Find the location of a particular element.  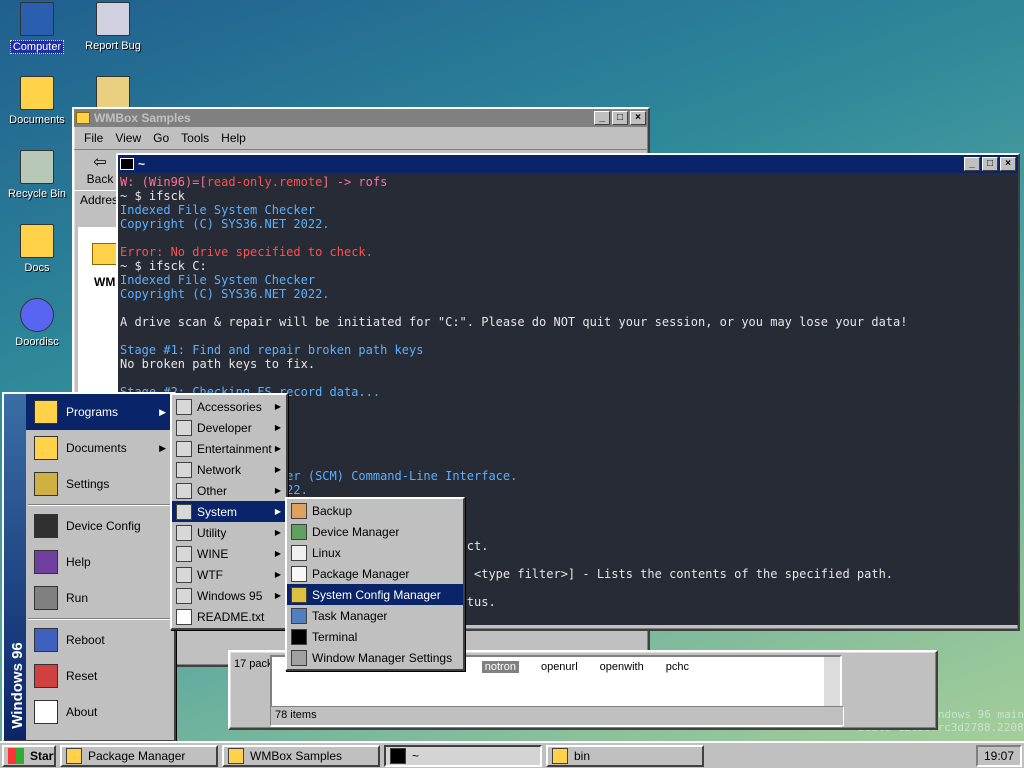

taskbar-item-package-manager: Package Manager is located at coordinates (139, 755).